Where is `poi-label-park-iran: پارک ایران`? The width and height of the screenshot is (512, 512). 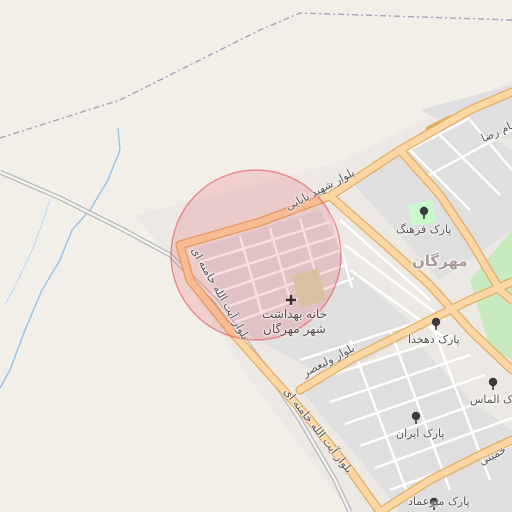 poi-label-park-iran: پارک ایران is located at coordinates (420, 433).